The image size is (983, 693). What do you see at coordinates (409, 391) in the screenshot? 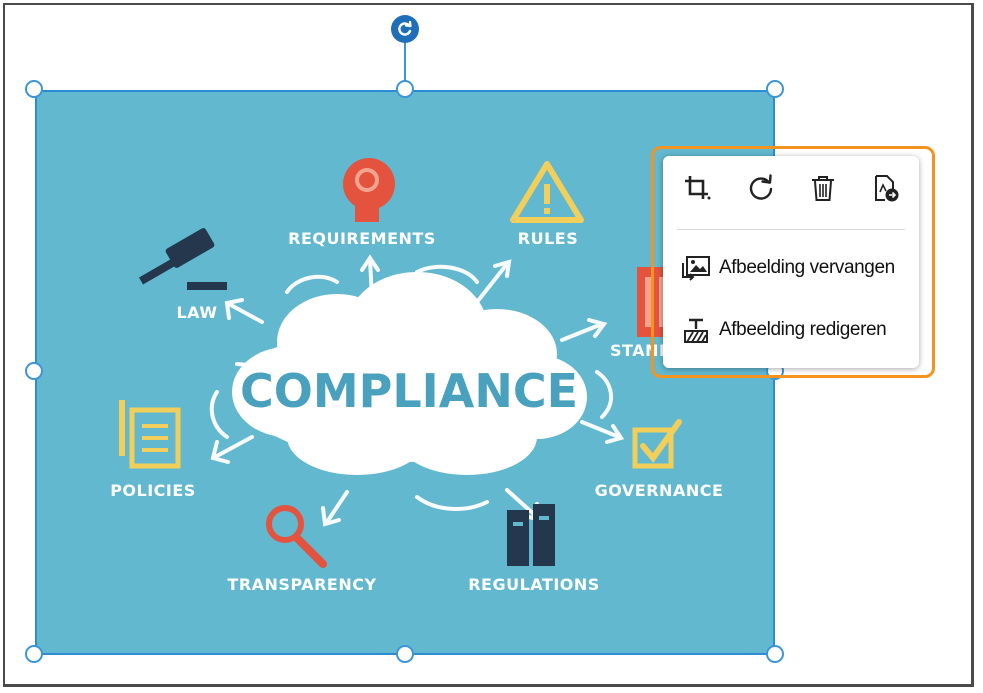
I see `compliance-title: COMPLIANCE` at bounding box center [409, 391].